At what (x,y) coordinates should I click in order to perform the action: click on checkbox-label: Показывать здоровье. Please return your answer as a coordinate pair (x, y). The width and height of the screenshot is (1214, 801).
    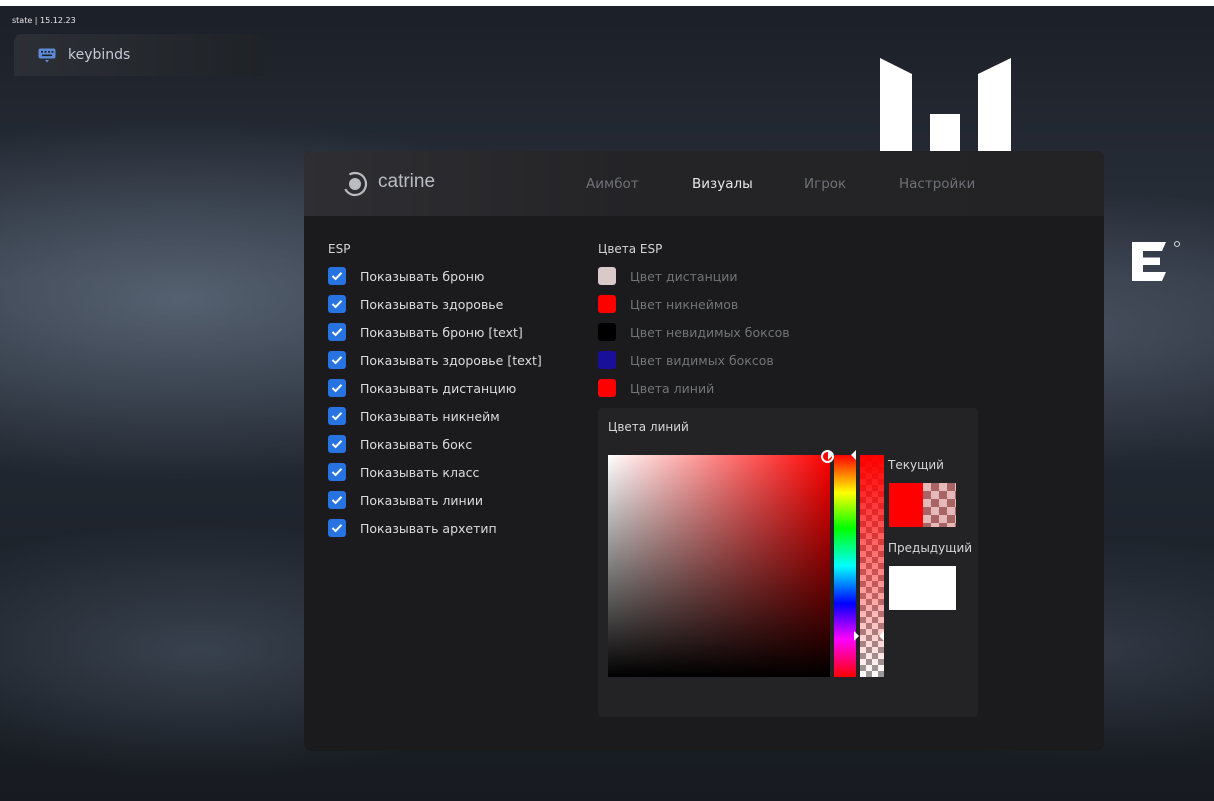
    Looking at the image, I should click on (432, 304).